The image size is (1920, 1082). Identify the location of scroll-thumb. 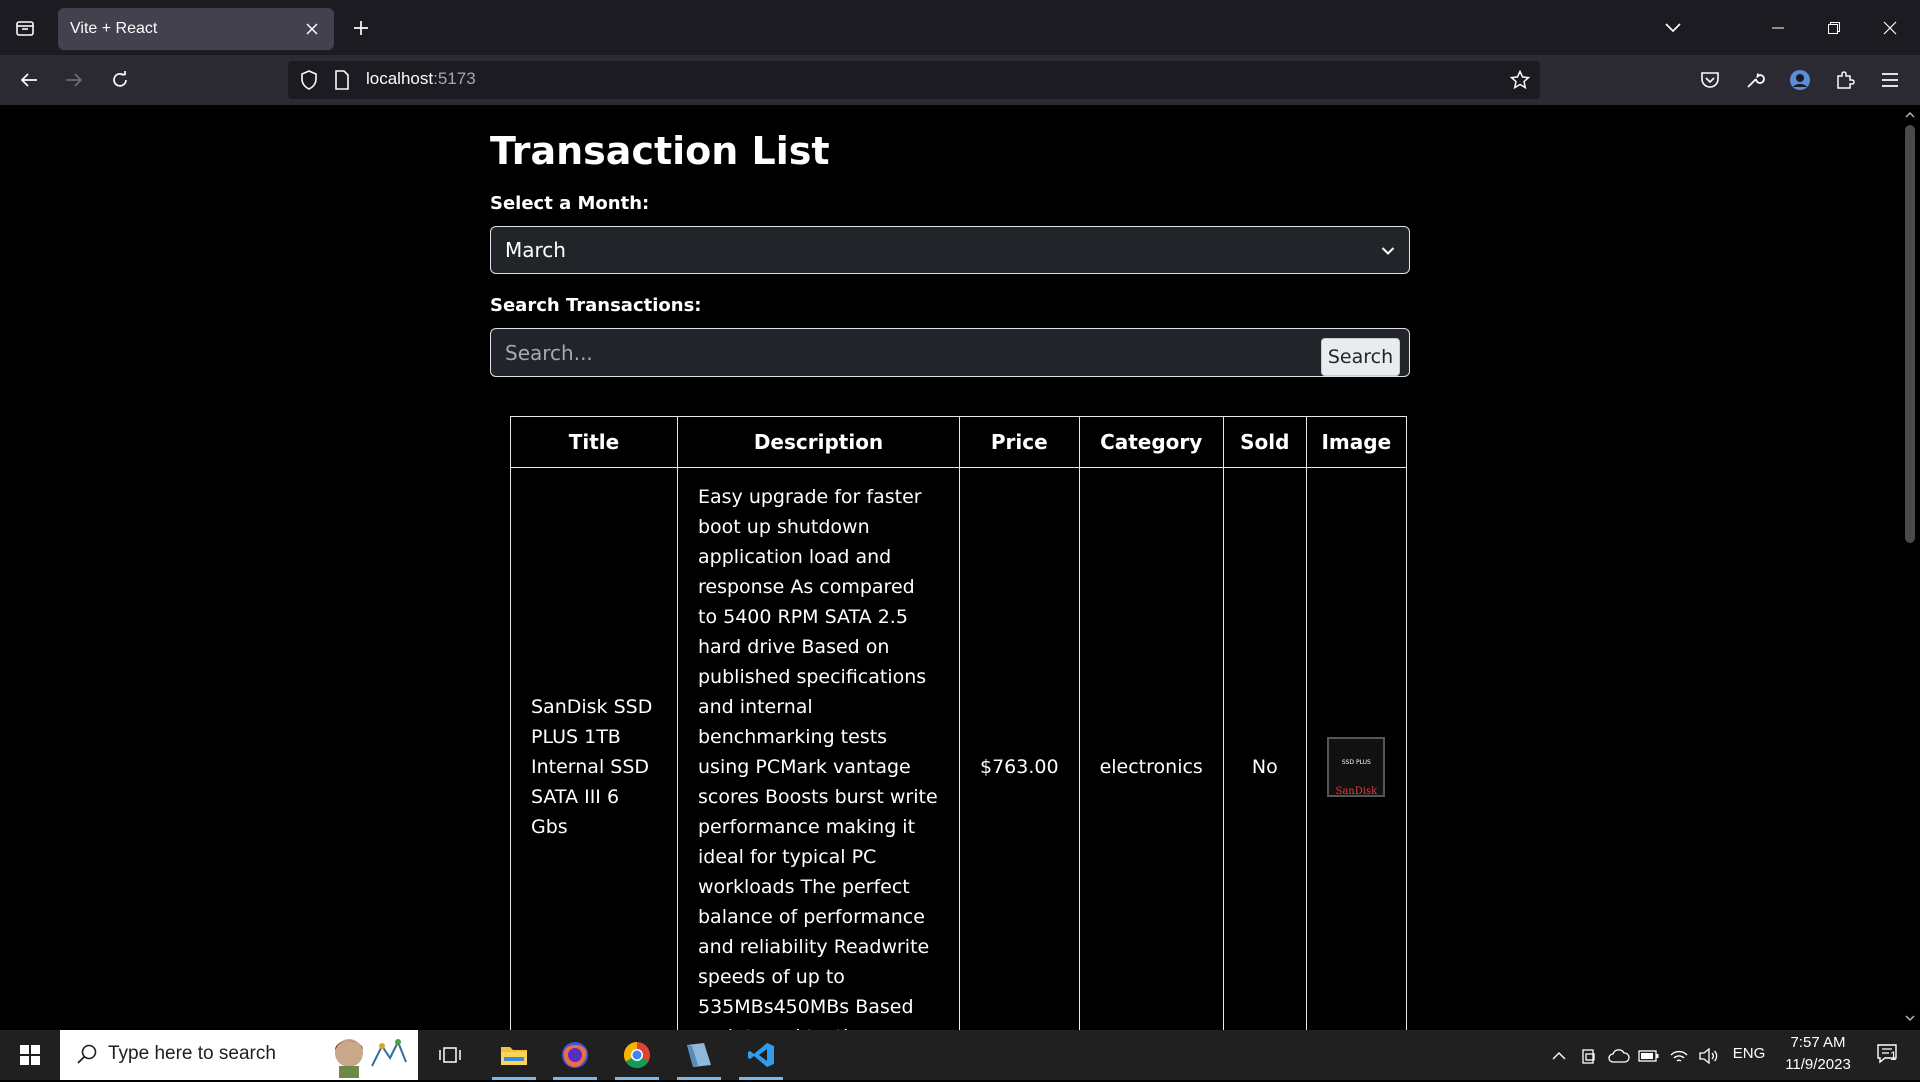
(1910, 334).